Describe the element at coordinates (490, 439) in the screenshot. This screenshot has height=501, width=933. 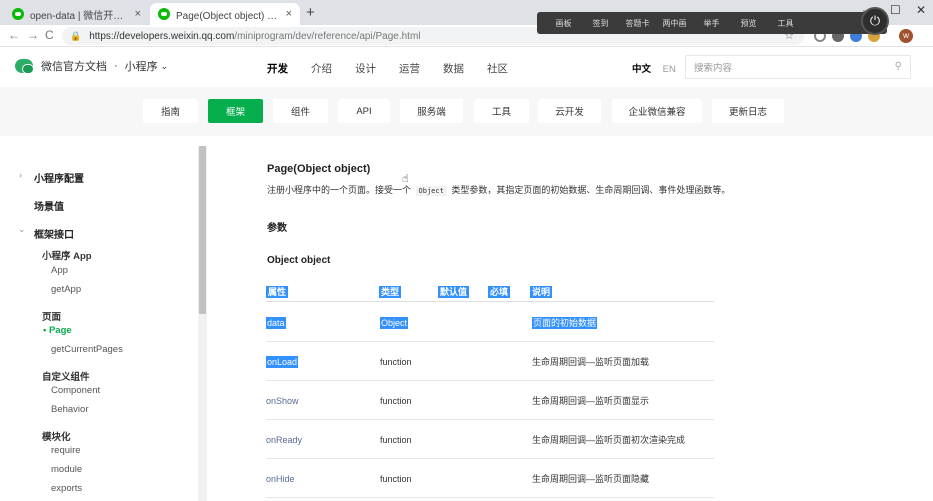
I see `table-row: onReady function 生命周期回调—监听页面初次渲染完成` at that location.